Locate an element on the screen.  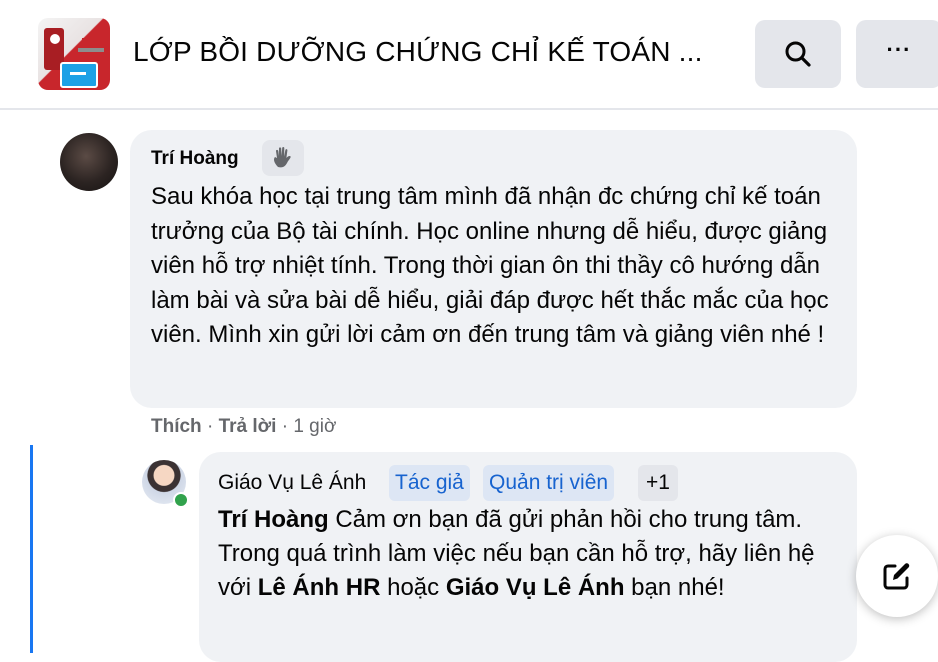
reply-text-part: hoặc is located at coordinates (413, 587).